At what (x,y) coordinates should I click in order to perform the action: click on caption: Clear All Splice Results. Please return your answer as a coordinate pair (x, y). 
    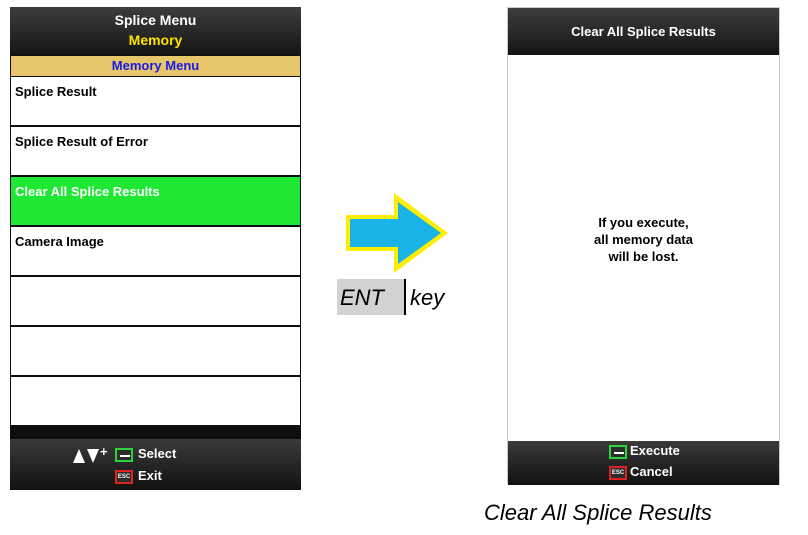
    Looking at the image, I should click on (598, 512).